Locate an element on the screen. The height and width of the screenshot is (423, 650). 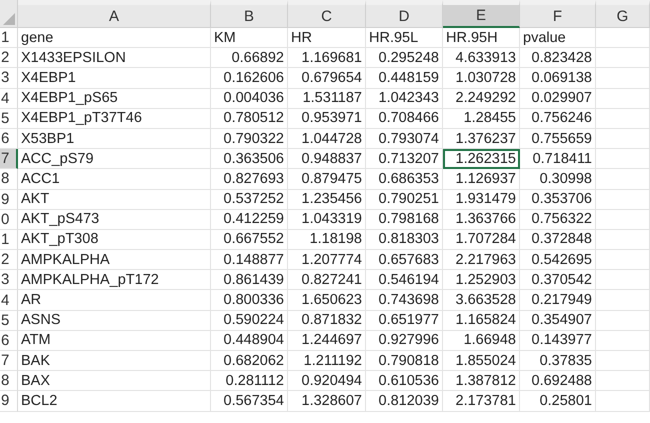
table-cell: 1.707284 is located at coordinates (481, 240).